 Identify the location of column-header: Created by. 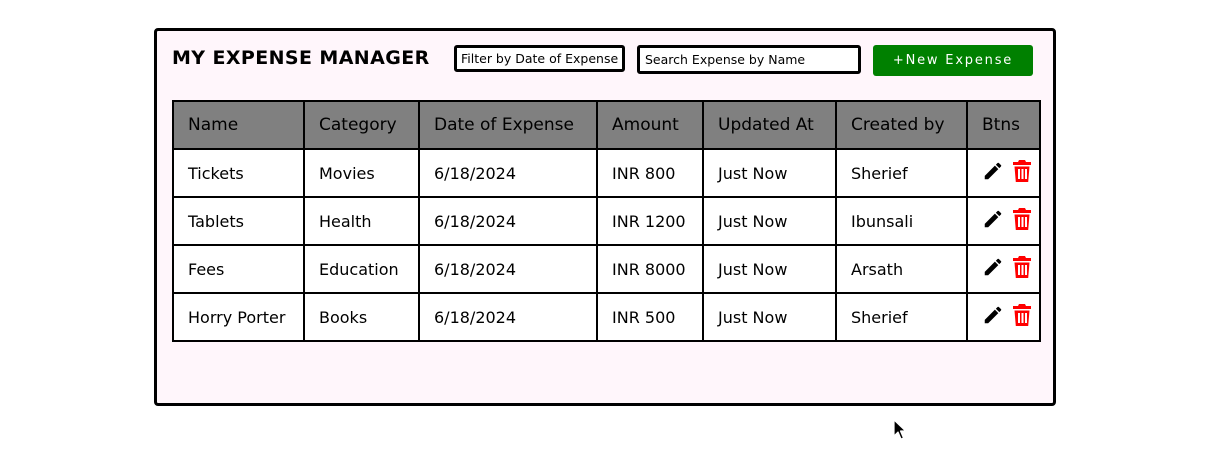
(901, 125).